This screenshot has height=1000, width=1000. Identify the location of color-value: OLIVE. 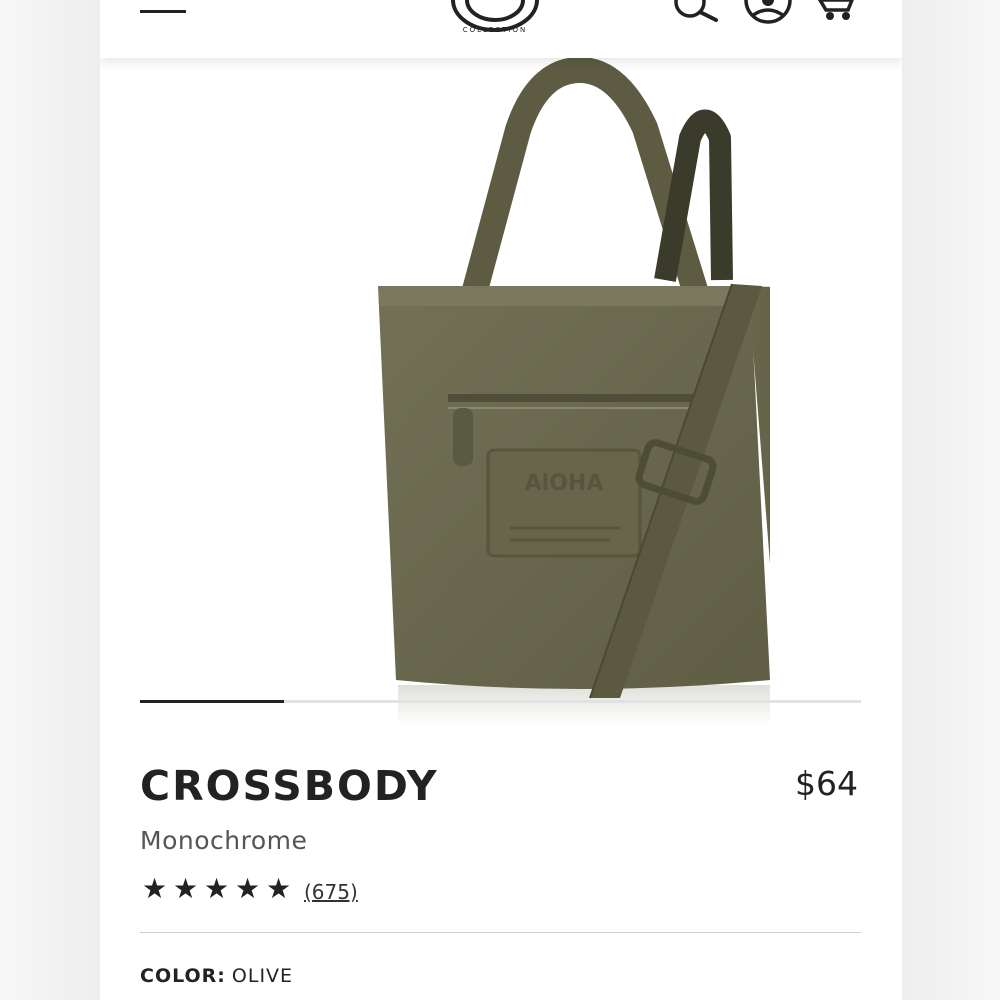
(262, 976).